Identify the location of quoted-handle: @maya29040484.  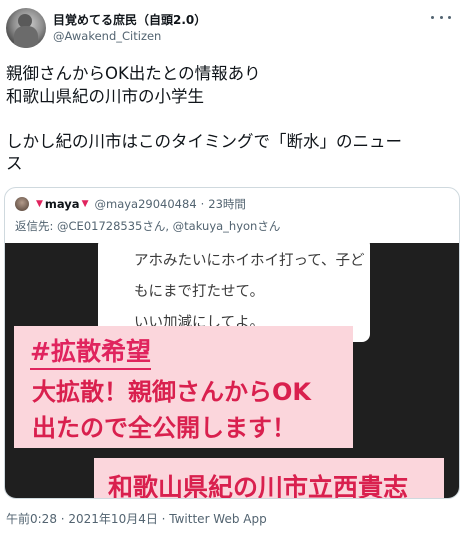
(146, 204).